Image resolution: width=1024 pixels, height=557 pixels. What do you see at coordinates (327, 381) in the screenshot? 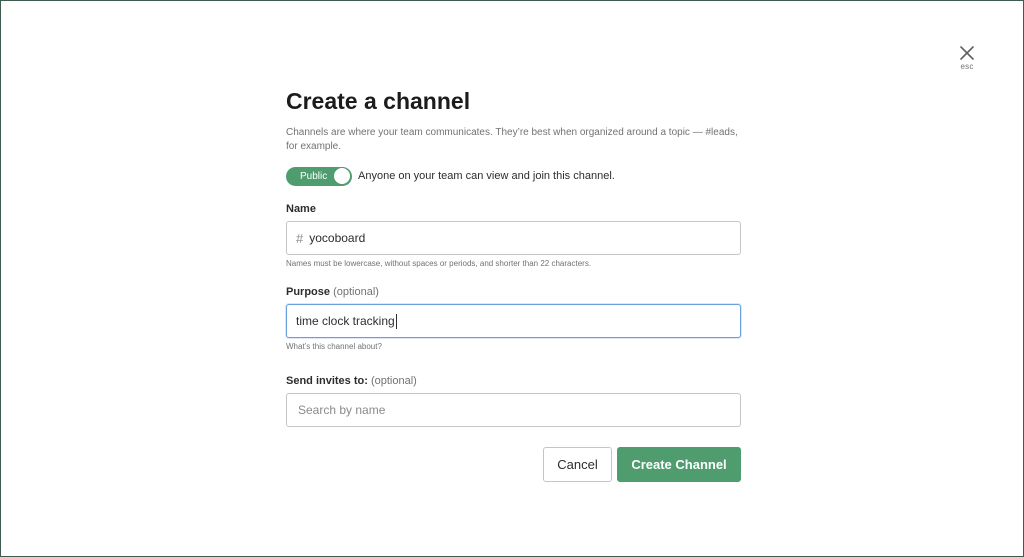
I see `invites-label-text: Send invites to:` at bounding box center [327, 381].